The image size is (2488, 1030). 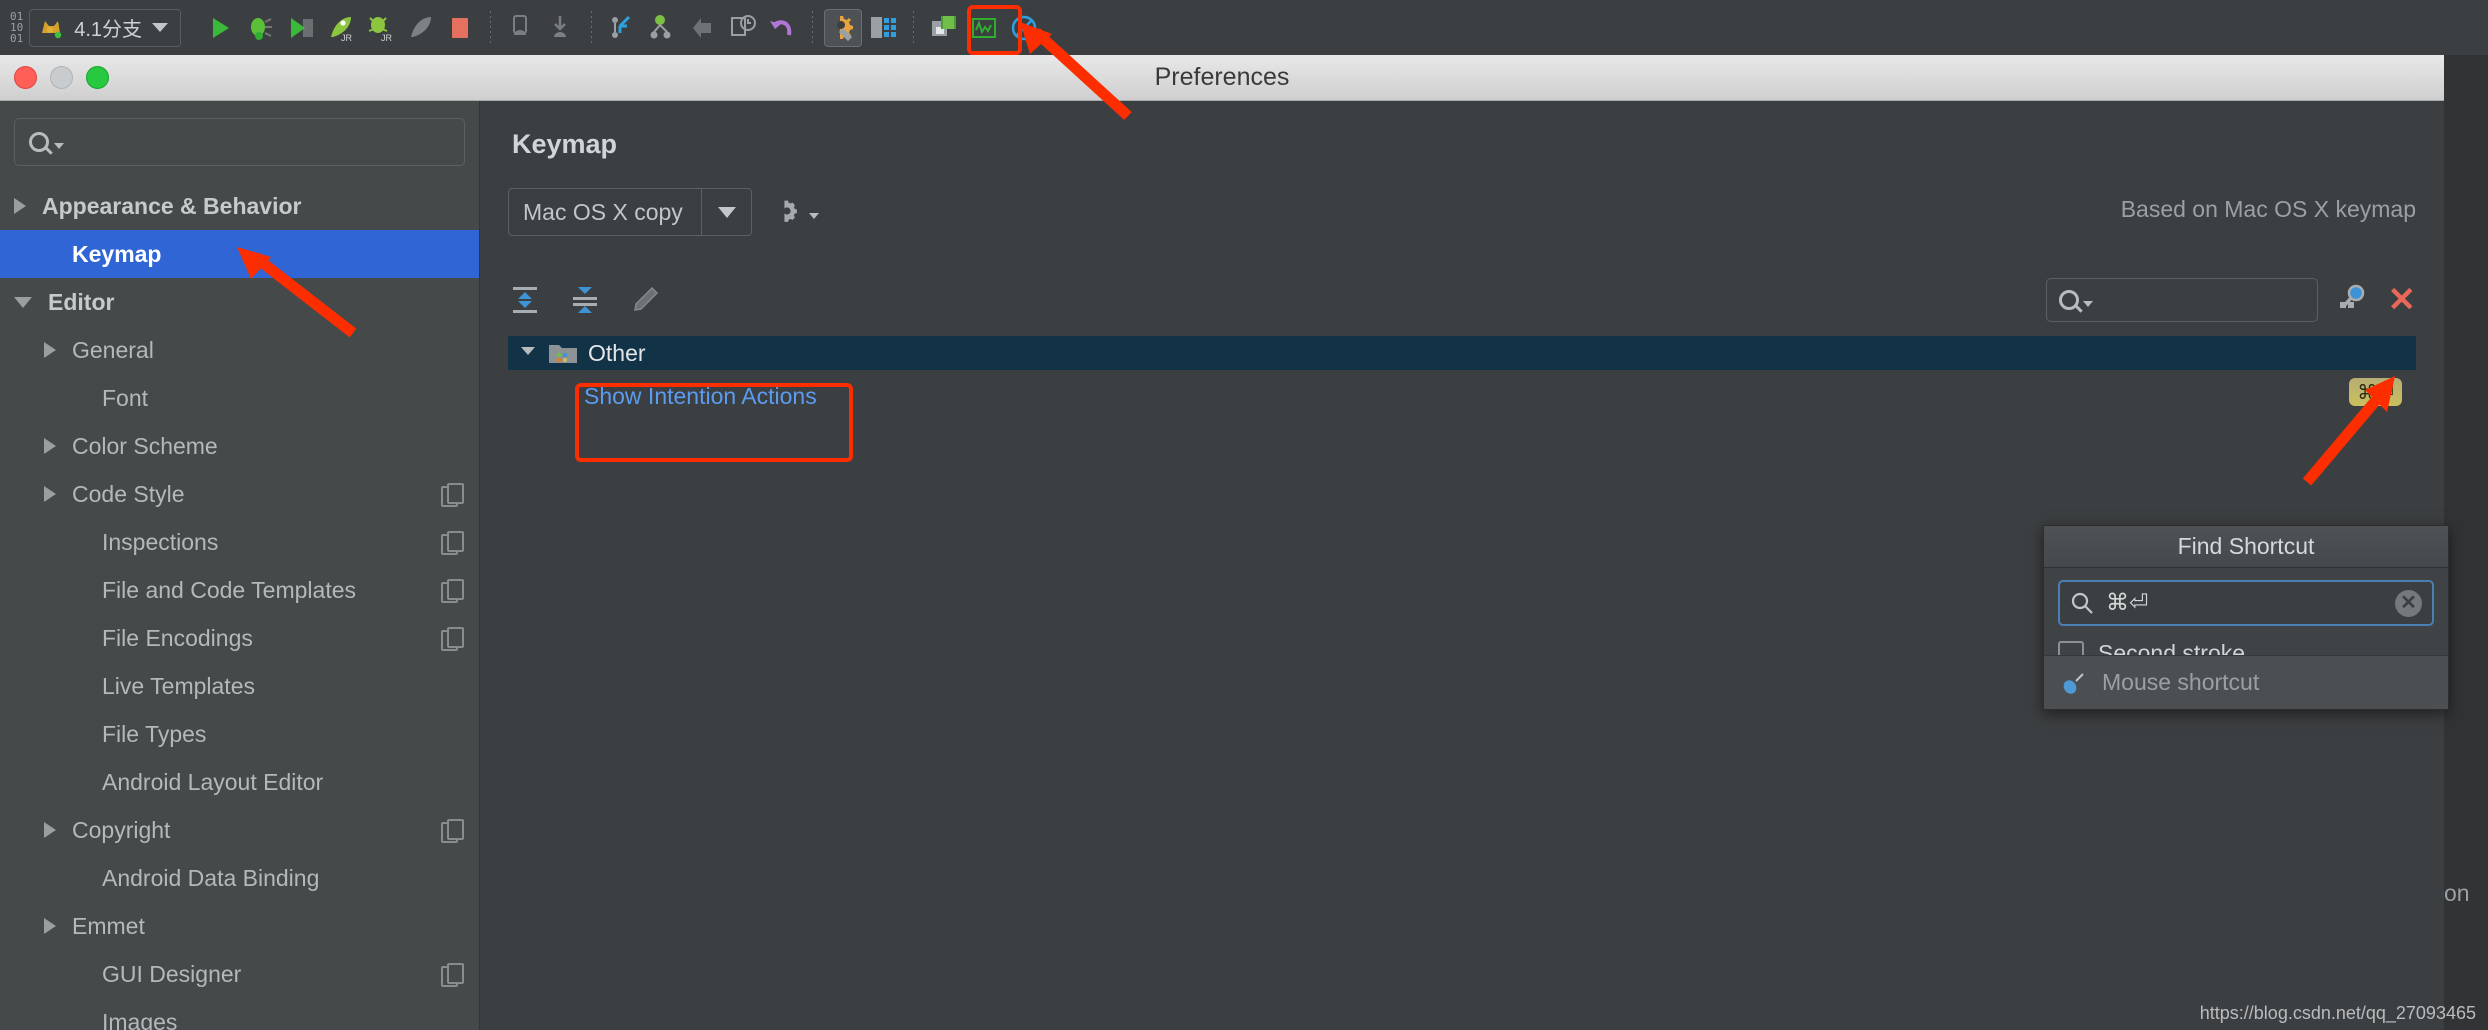 What do you see at coordinates (2402, 300) in the screenshot?
I see `clear-filter-button: ✕` at bounding box center [2402, 300].